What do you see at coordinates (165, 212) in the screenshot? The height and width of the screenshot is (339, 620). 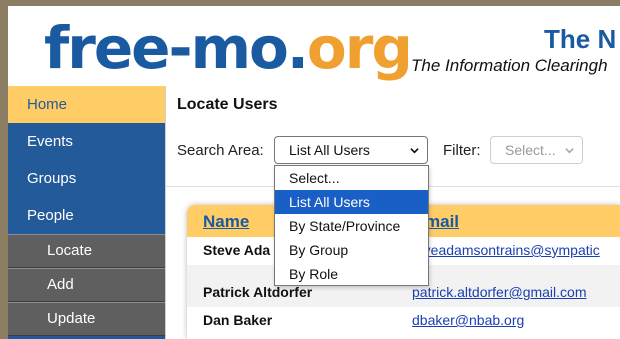 I see `content-divider` at bounding box center [165, 212].